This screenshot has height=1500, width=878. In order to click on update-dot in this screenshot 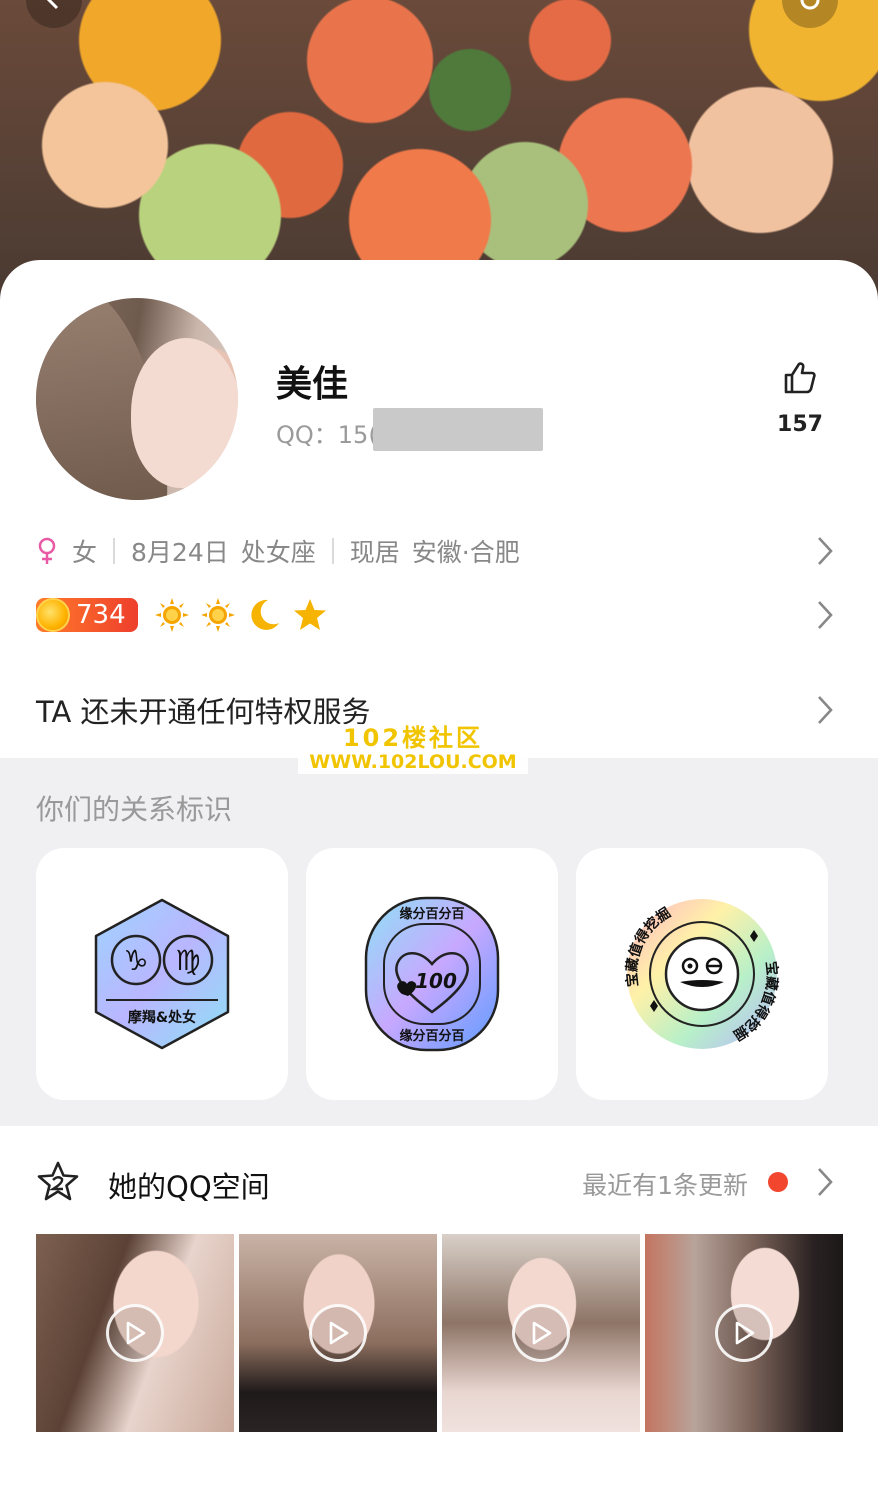, I will do `click(778, 1182)`.